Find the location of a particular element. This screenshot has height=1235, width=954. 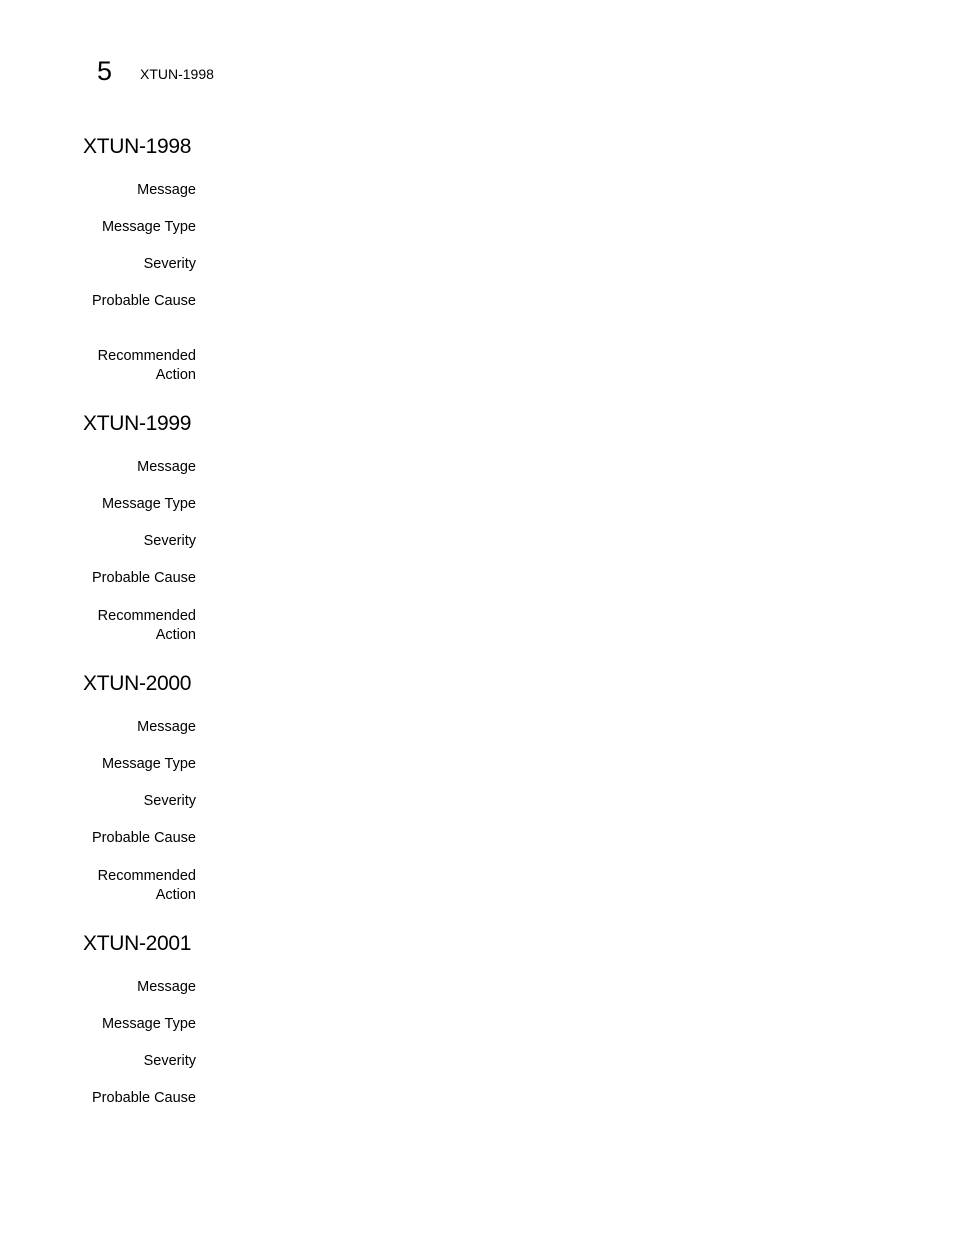

chapter-number: 5 is located at coordinates (105, 71).